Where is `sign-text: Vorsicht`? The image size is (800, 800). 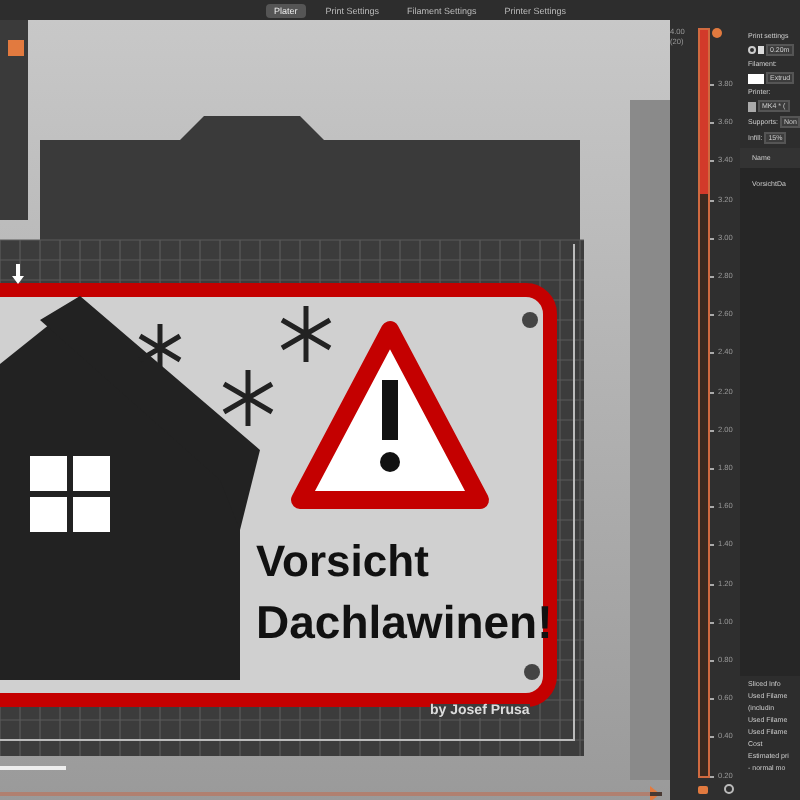
sign-text: Vorsicht is located at coordinates (342, 562).